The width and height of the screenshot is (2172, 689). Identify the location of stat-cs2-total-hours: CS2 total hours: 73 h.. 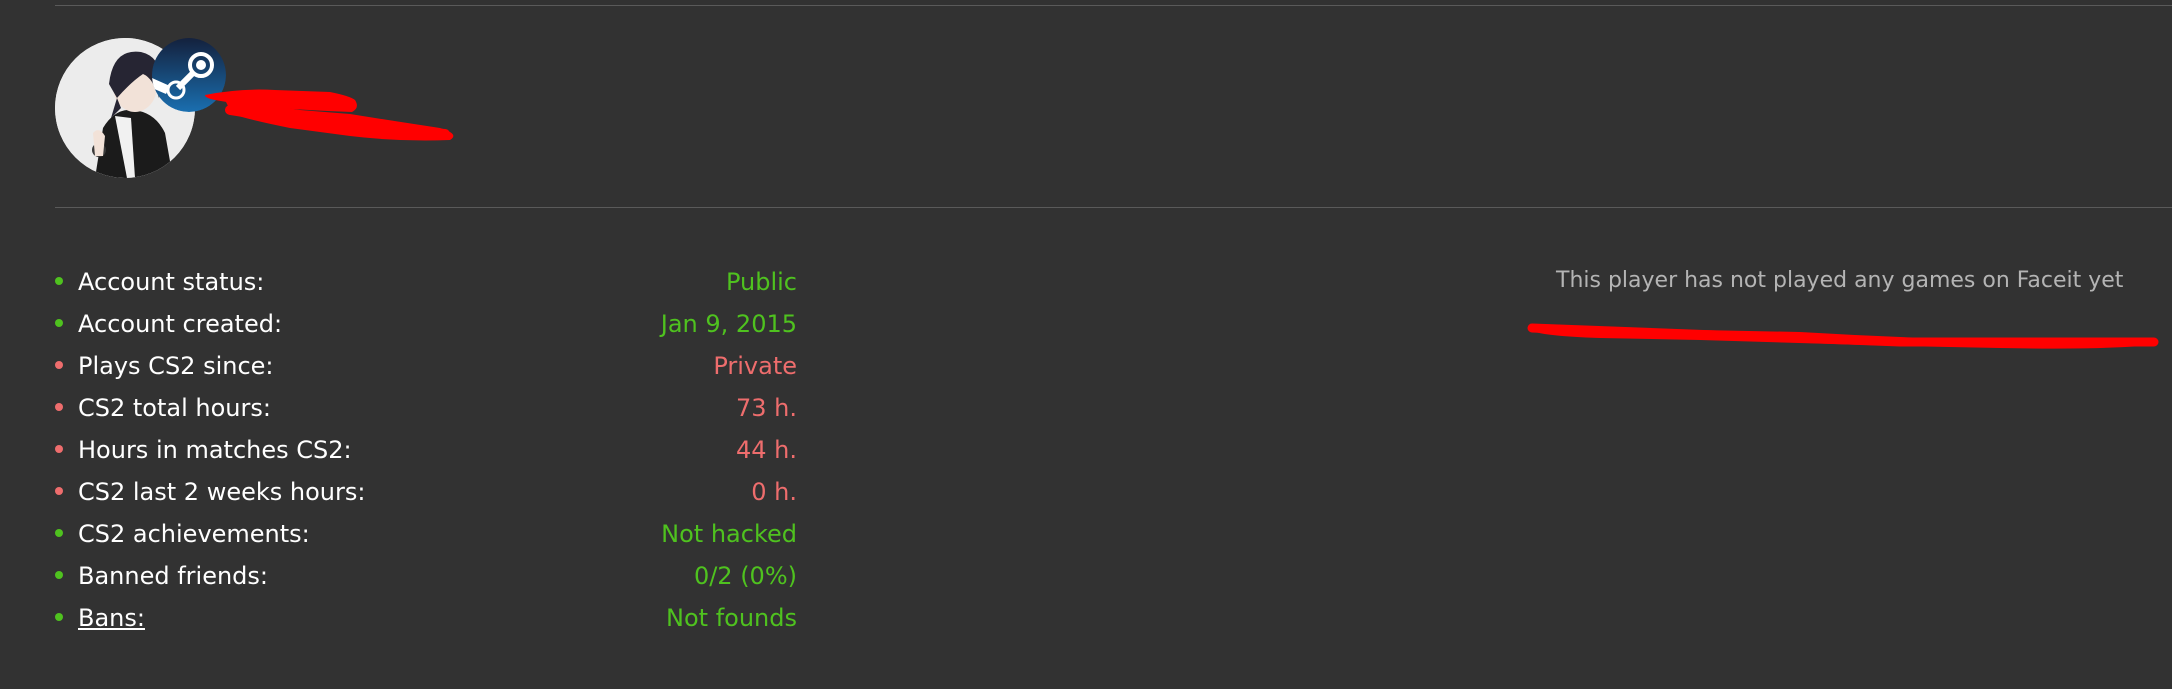
(426, 411).